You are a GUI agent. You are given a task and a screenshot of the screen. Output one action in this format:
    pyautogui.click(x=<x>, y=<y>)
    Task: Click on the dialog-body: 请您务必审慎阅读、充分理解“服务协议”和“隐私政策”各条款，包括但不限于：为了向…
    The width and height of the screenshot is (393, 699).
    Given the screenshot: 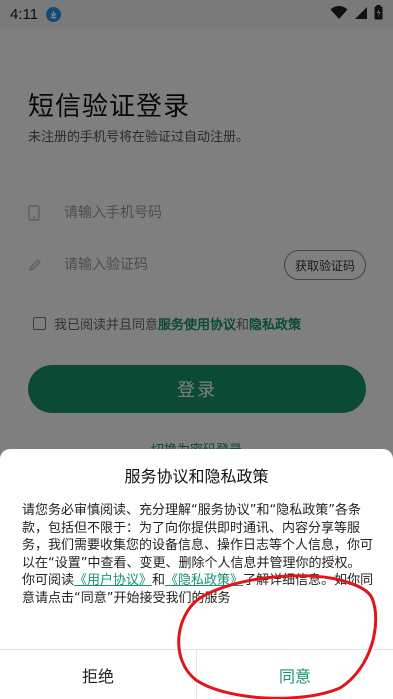 What is the action you would take?
    pyautogui.click(x=198, y=554)
    